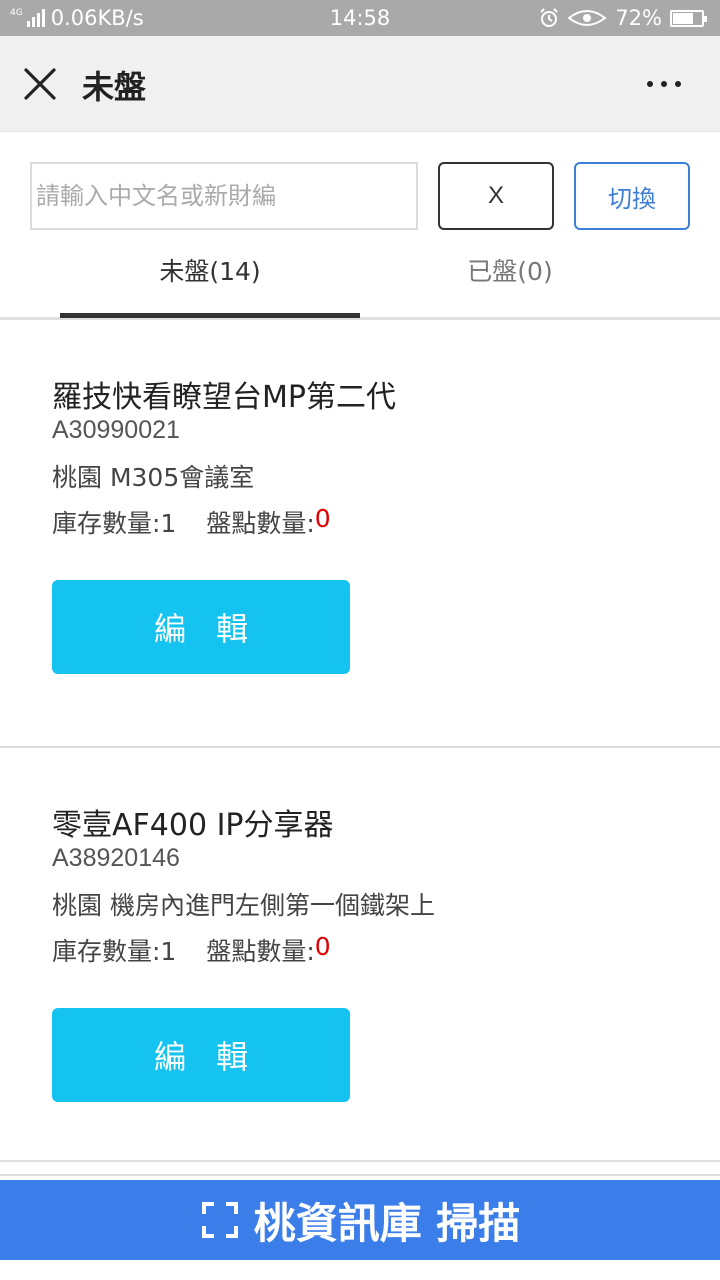  Describe the element at coordinates (360, 84) in the screenshot. I see `nav-bar: 未盤` at that location.